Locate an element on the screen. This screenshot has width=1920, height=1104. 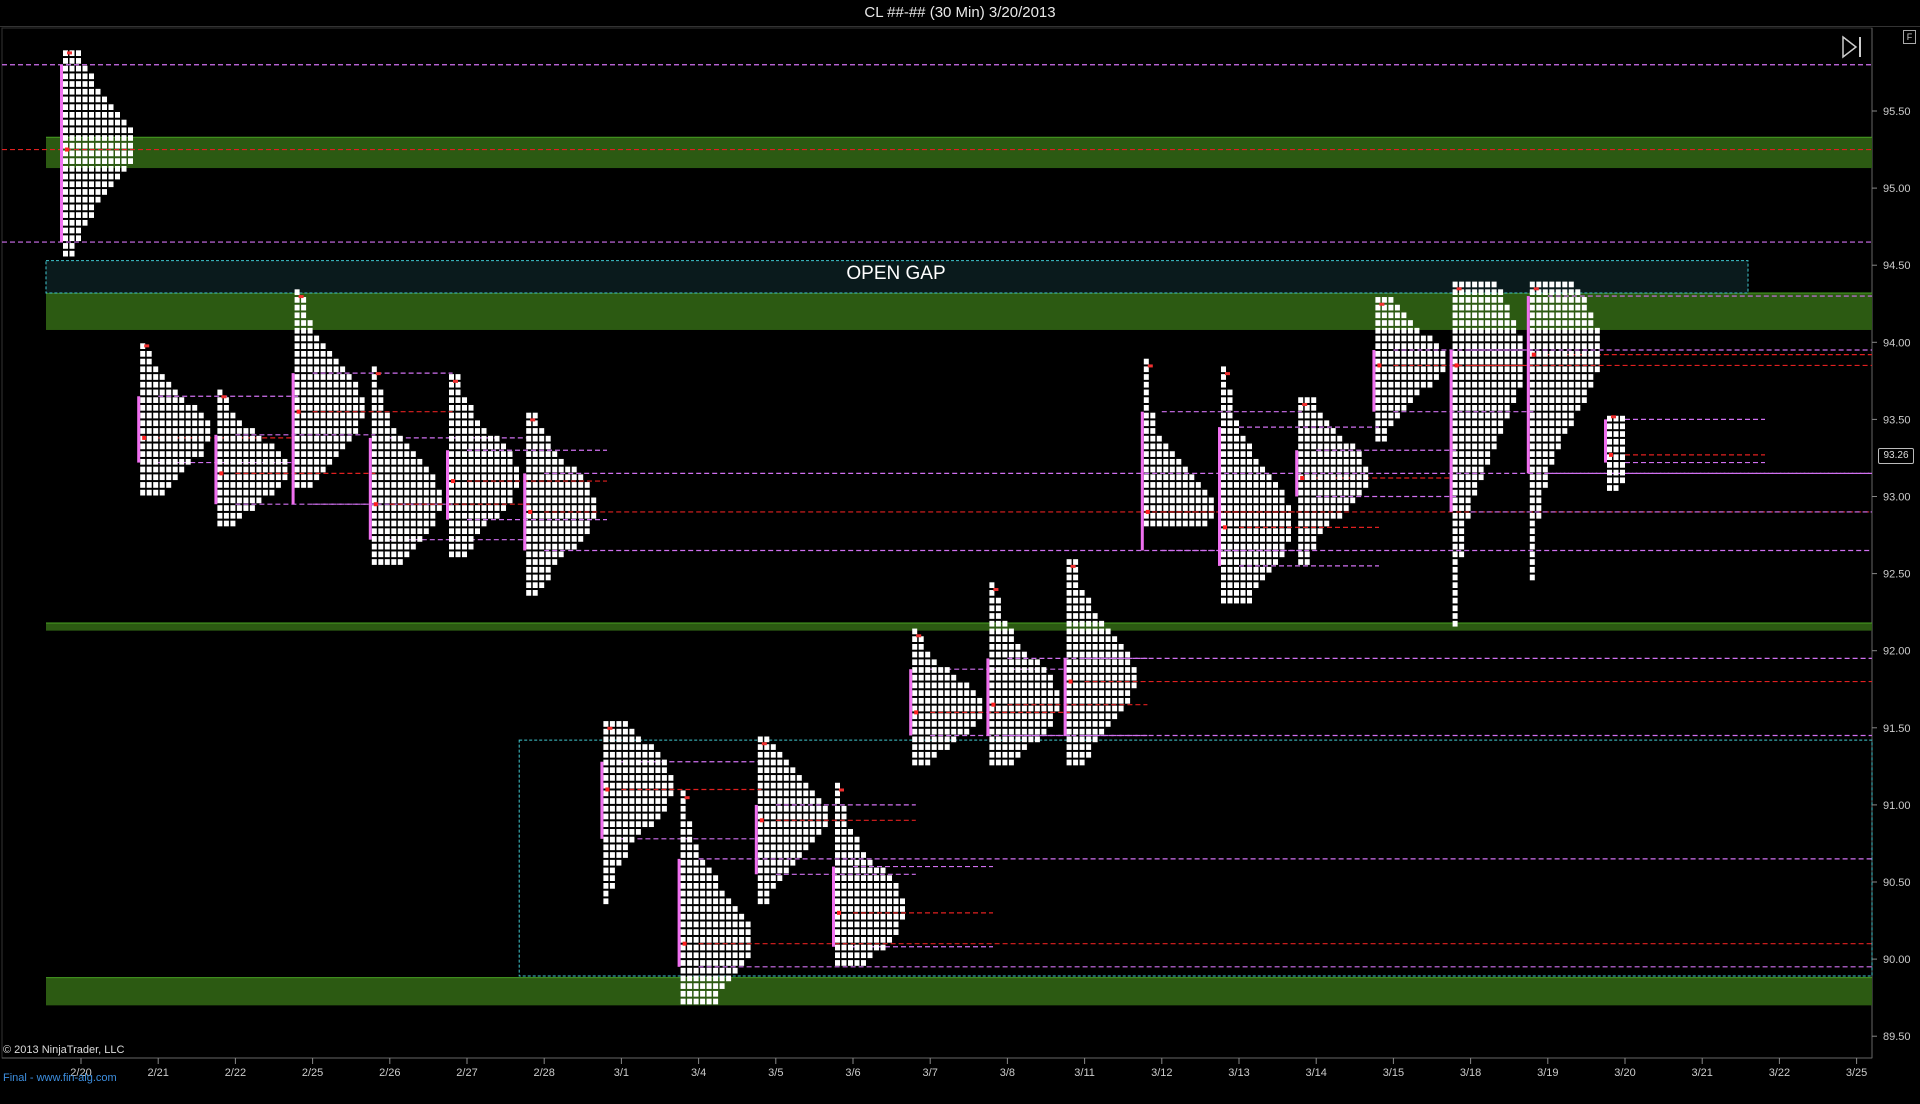
open-marker is located at coordinates (919, 636).